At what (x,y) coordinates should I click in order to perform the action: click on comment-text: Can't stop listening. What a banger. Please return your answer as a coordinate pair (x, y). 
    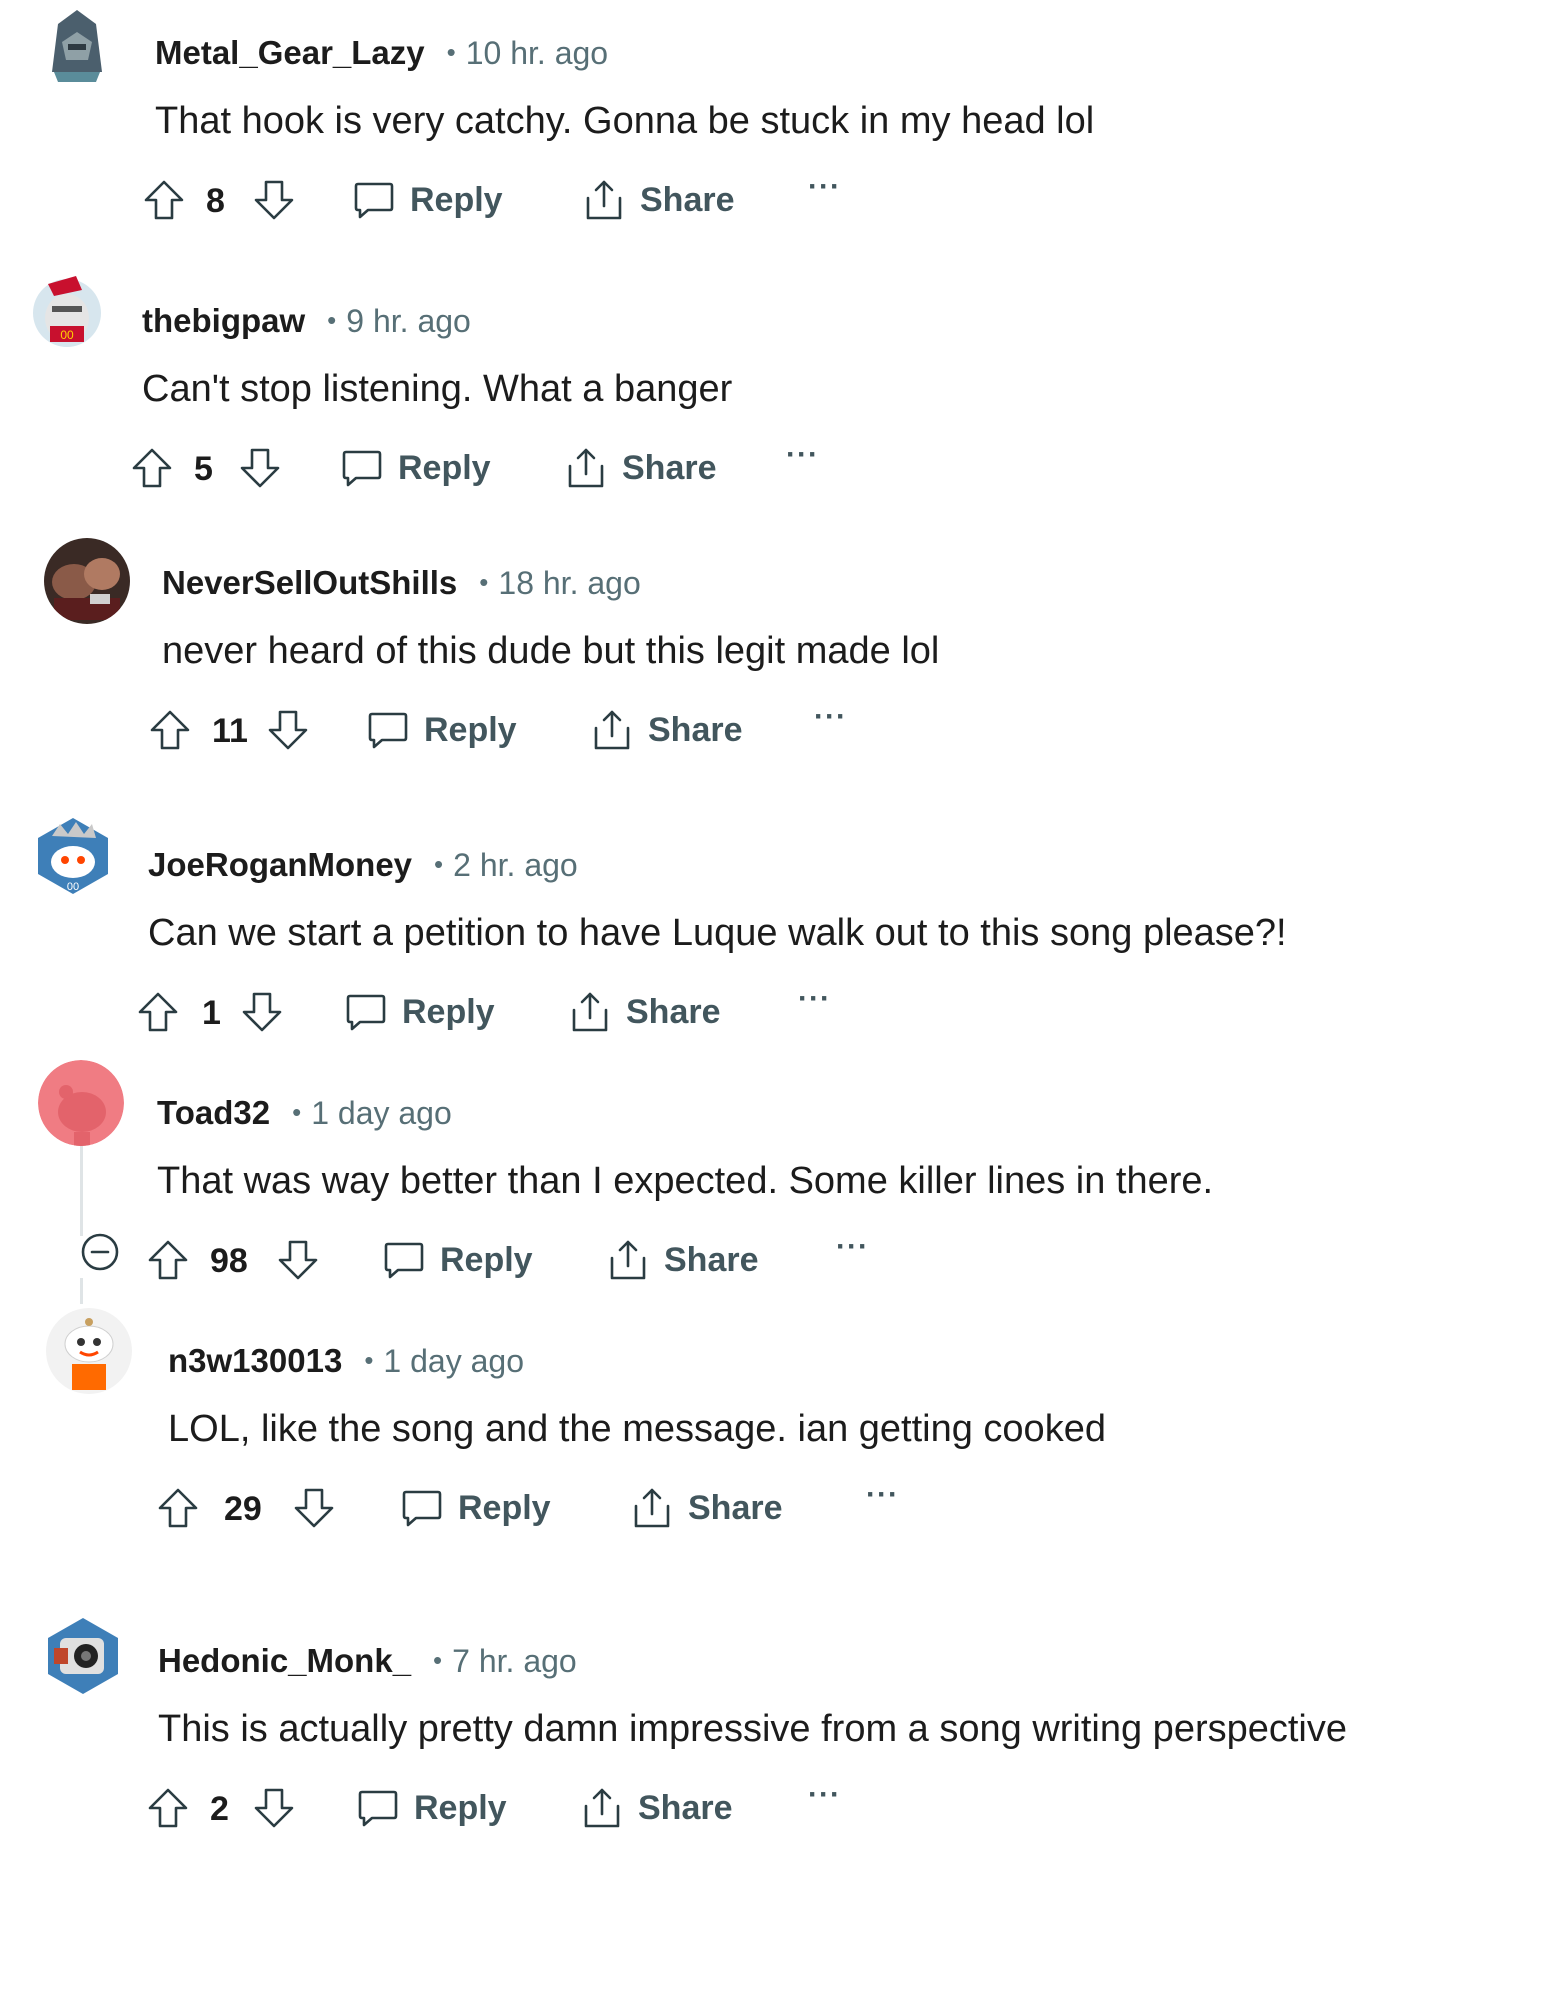
    Looking at the image, I should click on (437, 389).